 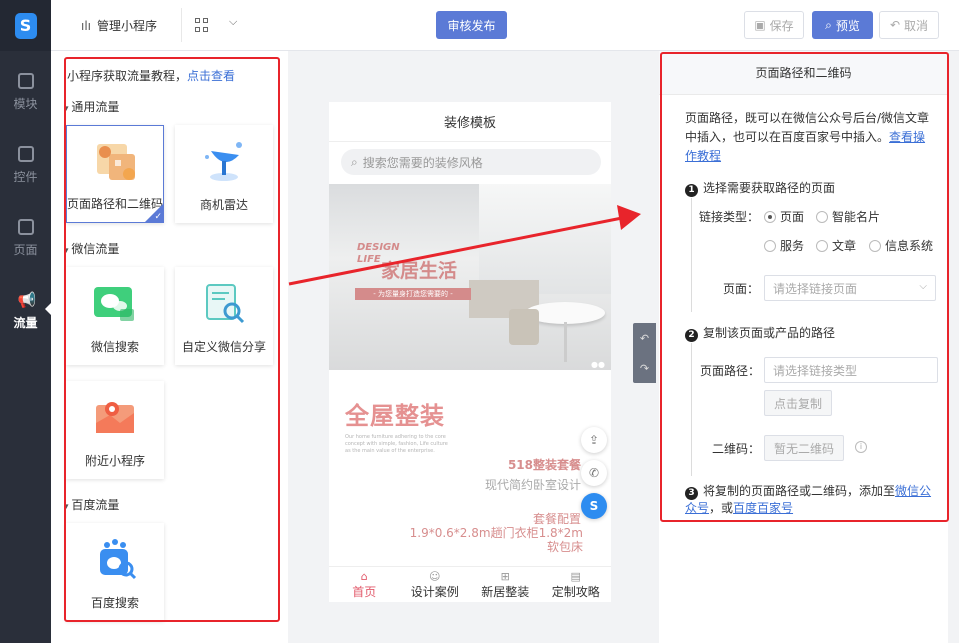 What do you see at coordinates (847, 25) in the screenshot?
I see `preview-label: 预览` at bounding box center [847, 25].